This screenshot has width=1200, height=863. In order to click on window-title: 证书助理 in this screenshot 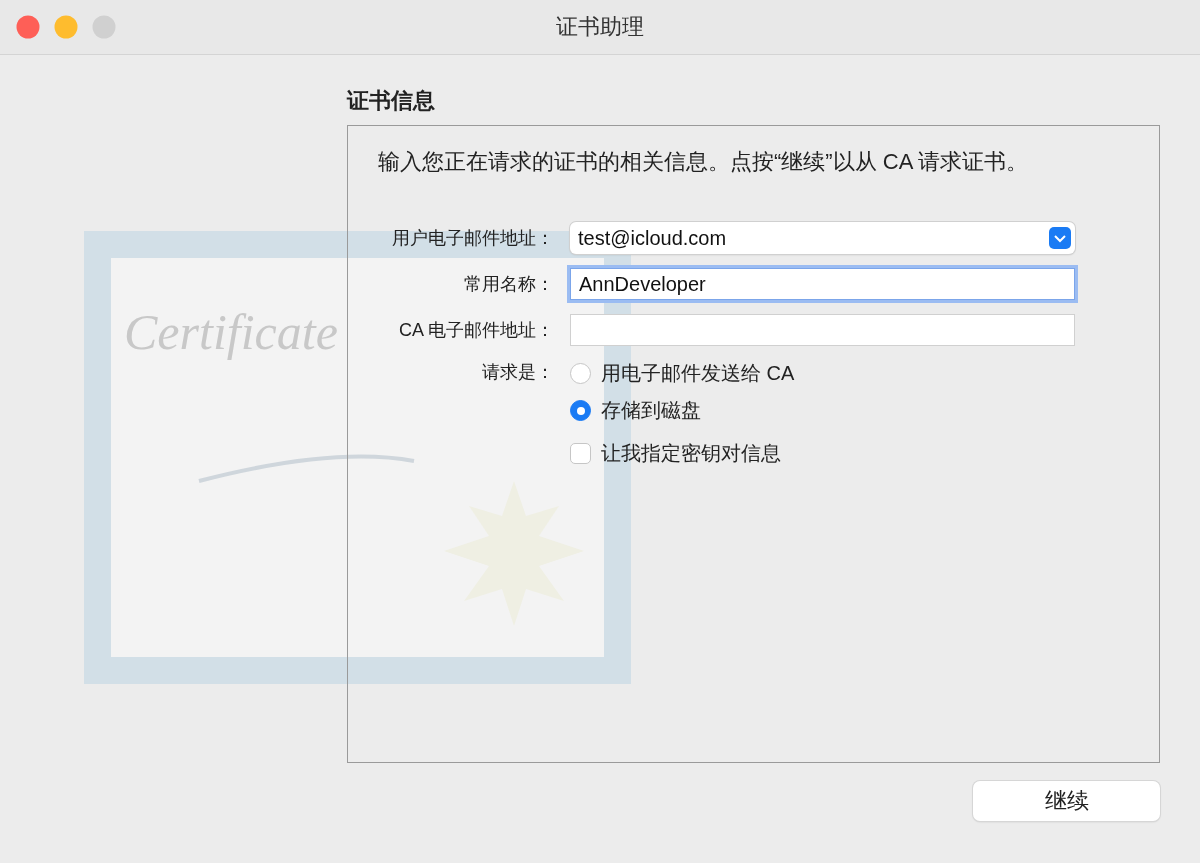, I will do `click(600, 27)`.